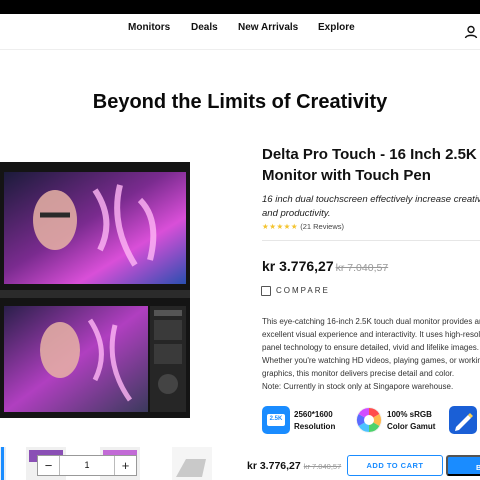 This screenshot has width=480, height=480. What do you see at coordinates (369, 154) in the screenshot?
I see `product-title-line-1: Delta Pro Touch - 16 Inch 2.5K` at bounding box center [369, 154].